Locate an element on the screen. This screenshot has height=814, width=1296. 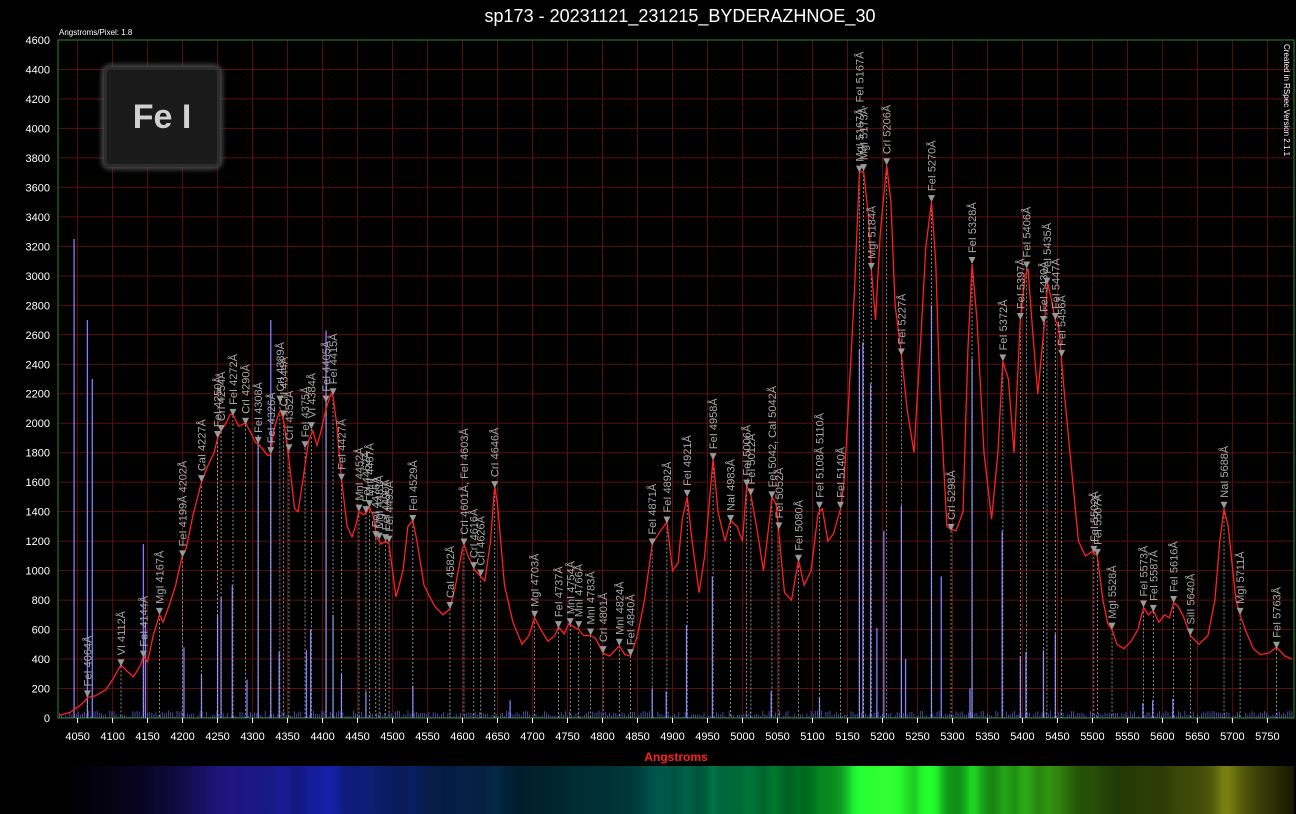
annotation-label: CrI 4254Å is located at coordinates (221, 396).